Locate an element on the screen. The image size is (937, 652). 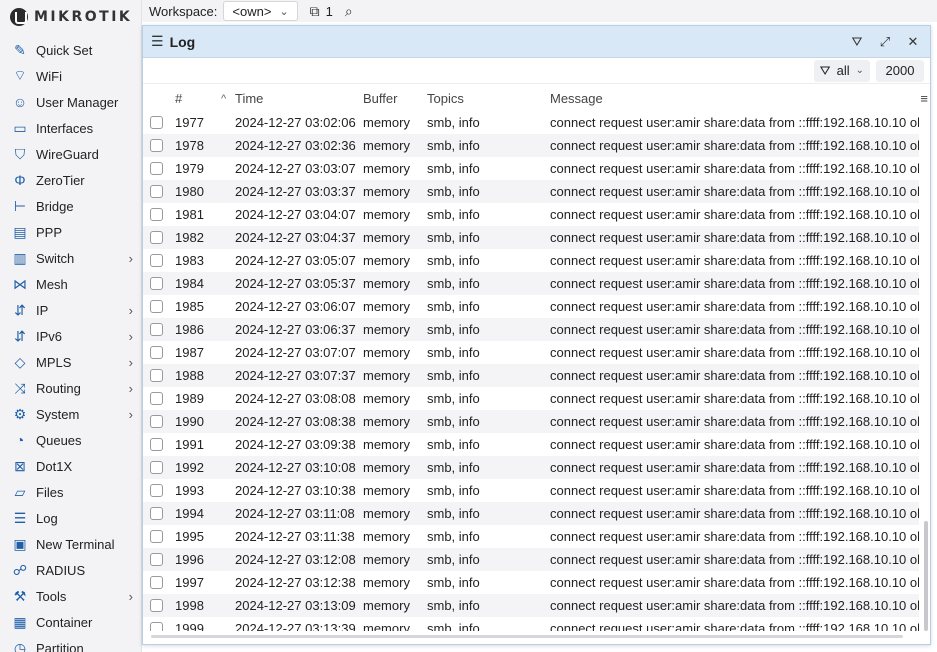
workspace-select: <own> ⌄ is located at coordinates (260, 11).